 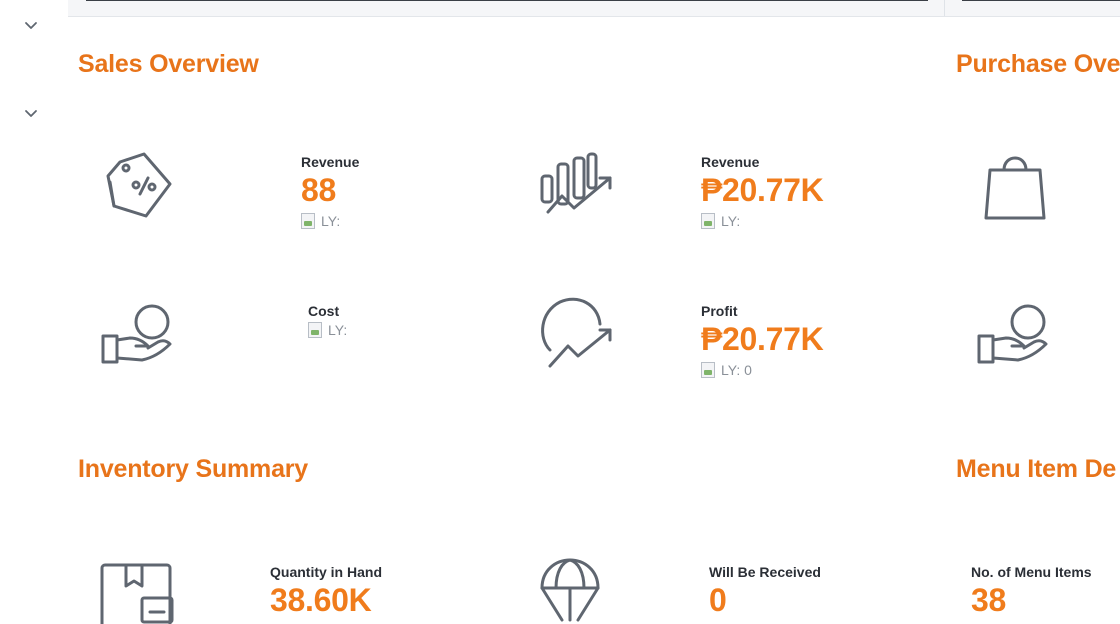 I want to click on last-year-label: LY: 0, so click(x=736, y=370).